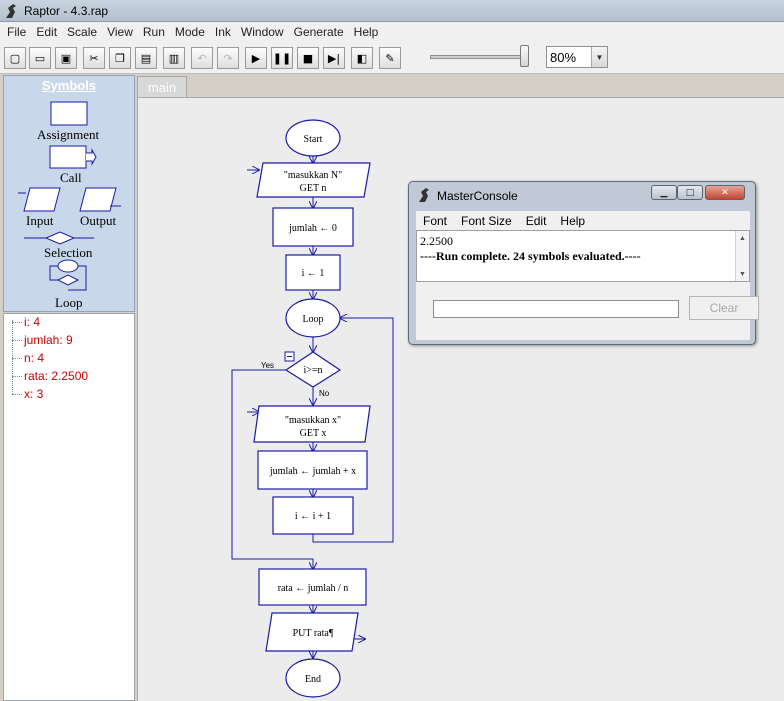  What do you see at coordinates (312, 370) in the screenshot?
I see `condition-text: i>=n` at bounding box center [312, 370].